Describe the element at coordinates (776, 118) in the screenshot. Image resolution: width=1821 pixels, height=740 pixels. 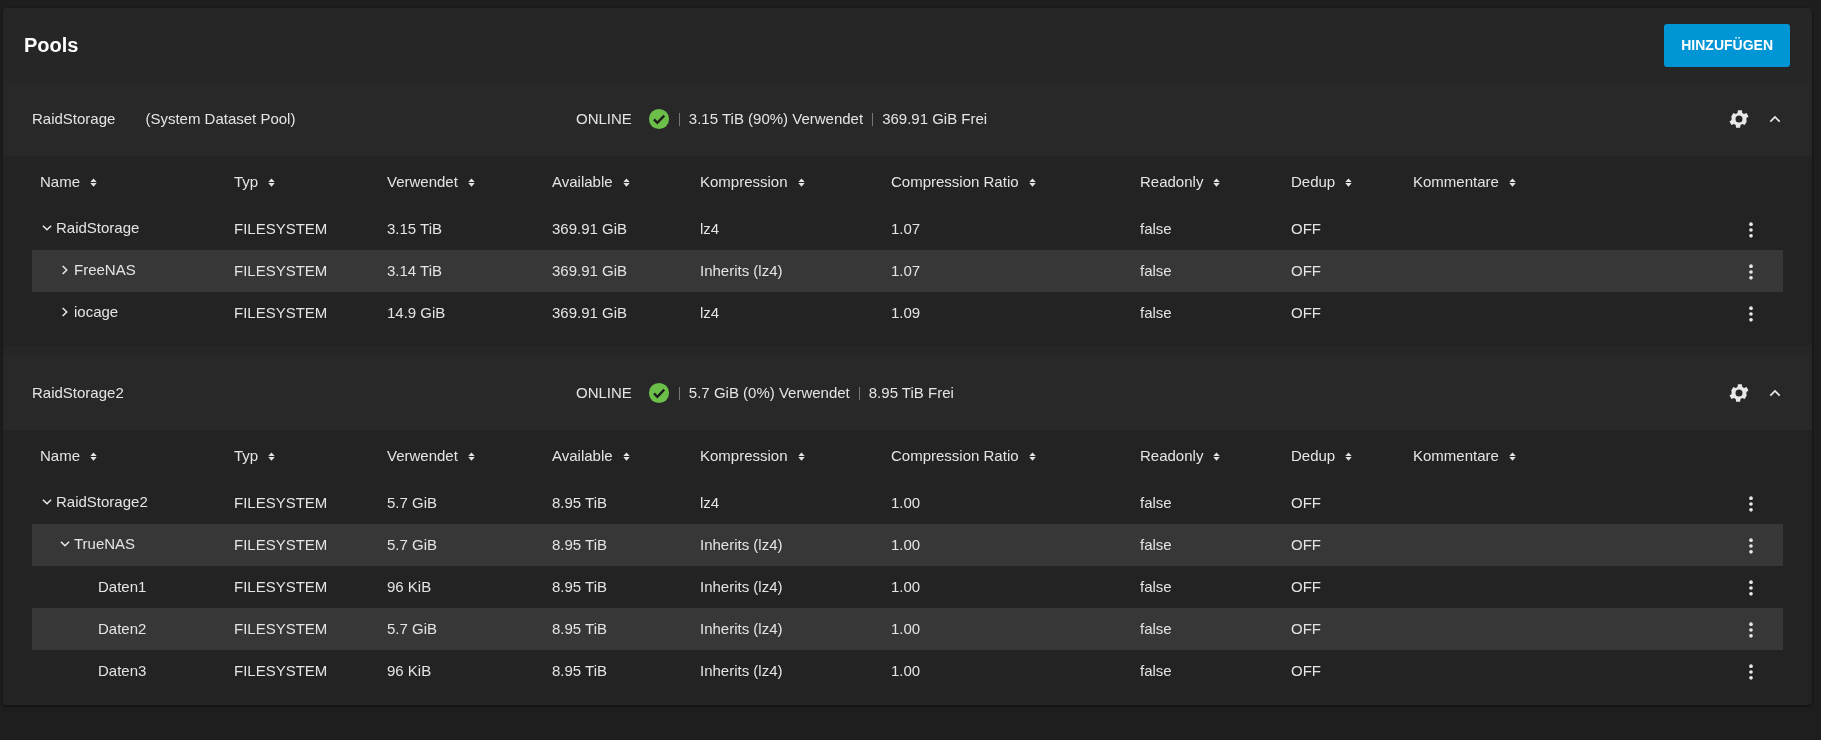
I see `pool-used: 3.15 TiB (90%) Verwendet` at that location.